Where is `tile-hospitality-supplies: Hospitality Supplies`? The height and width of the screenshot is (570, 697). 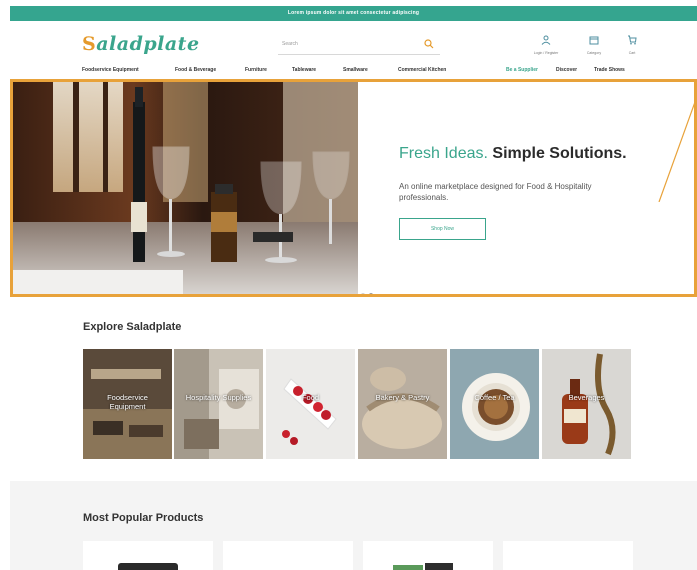 tile-hospitality-supplies: Hospitality Supplies is located at coordinates (218, 404).